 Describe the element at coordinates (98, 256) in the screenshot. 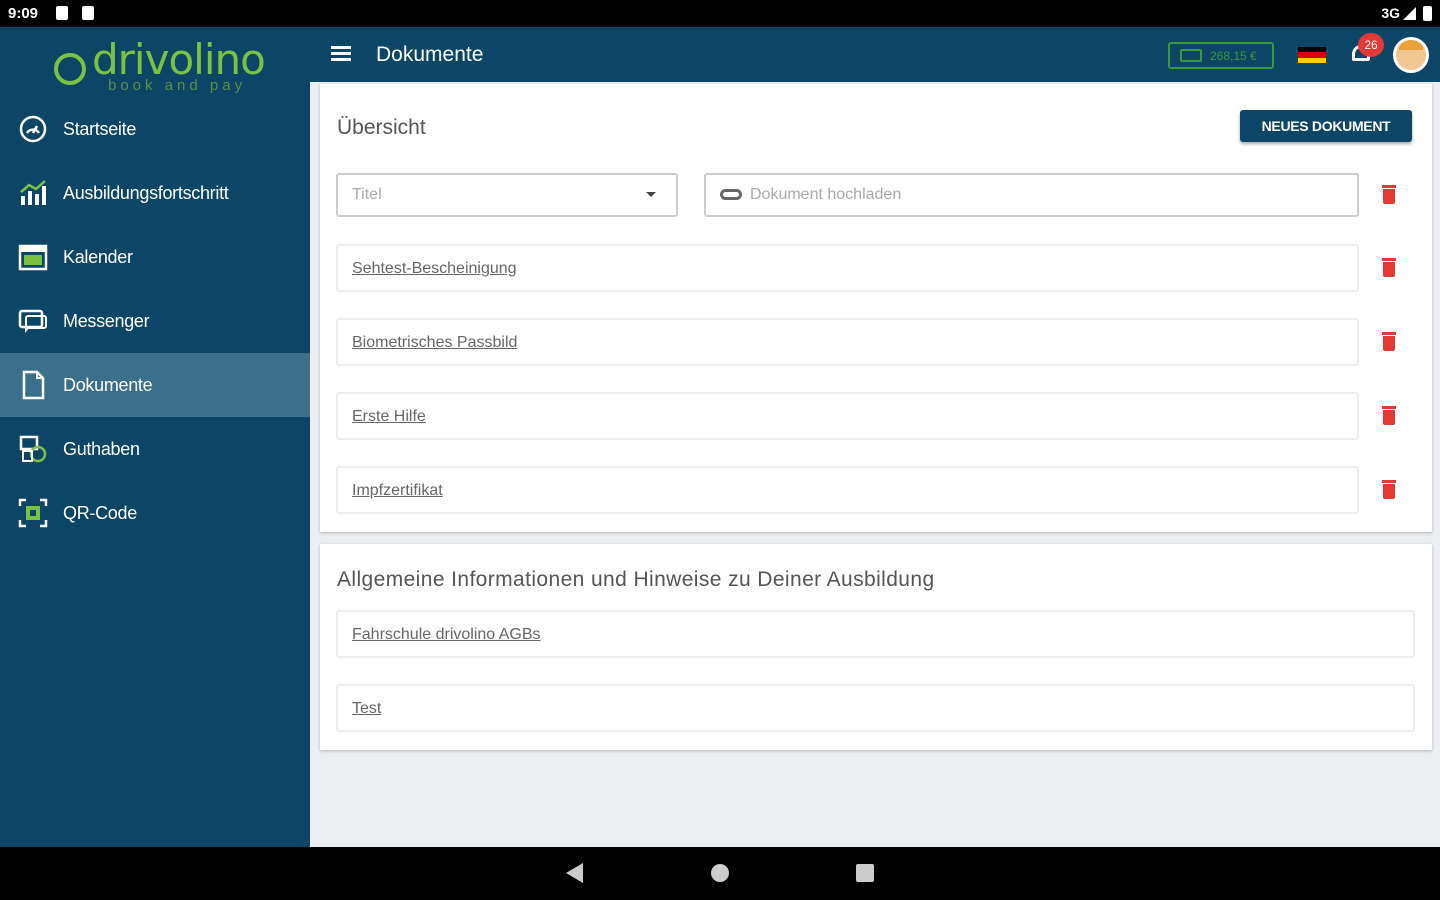

I see `sidebar-item-label: Kalender` at that location.